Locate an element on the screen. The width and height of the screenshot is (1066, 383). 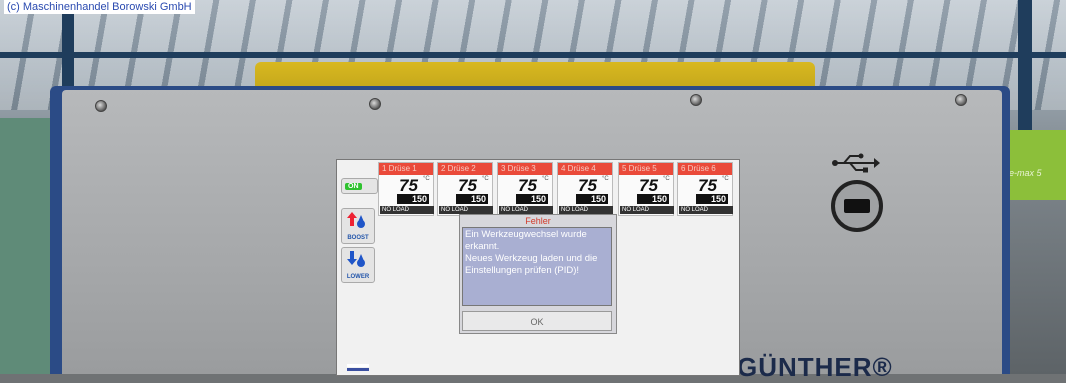
dialog-message-line: Ein Werkzeugwechsel wurde is located at coordinates (526, 234).